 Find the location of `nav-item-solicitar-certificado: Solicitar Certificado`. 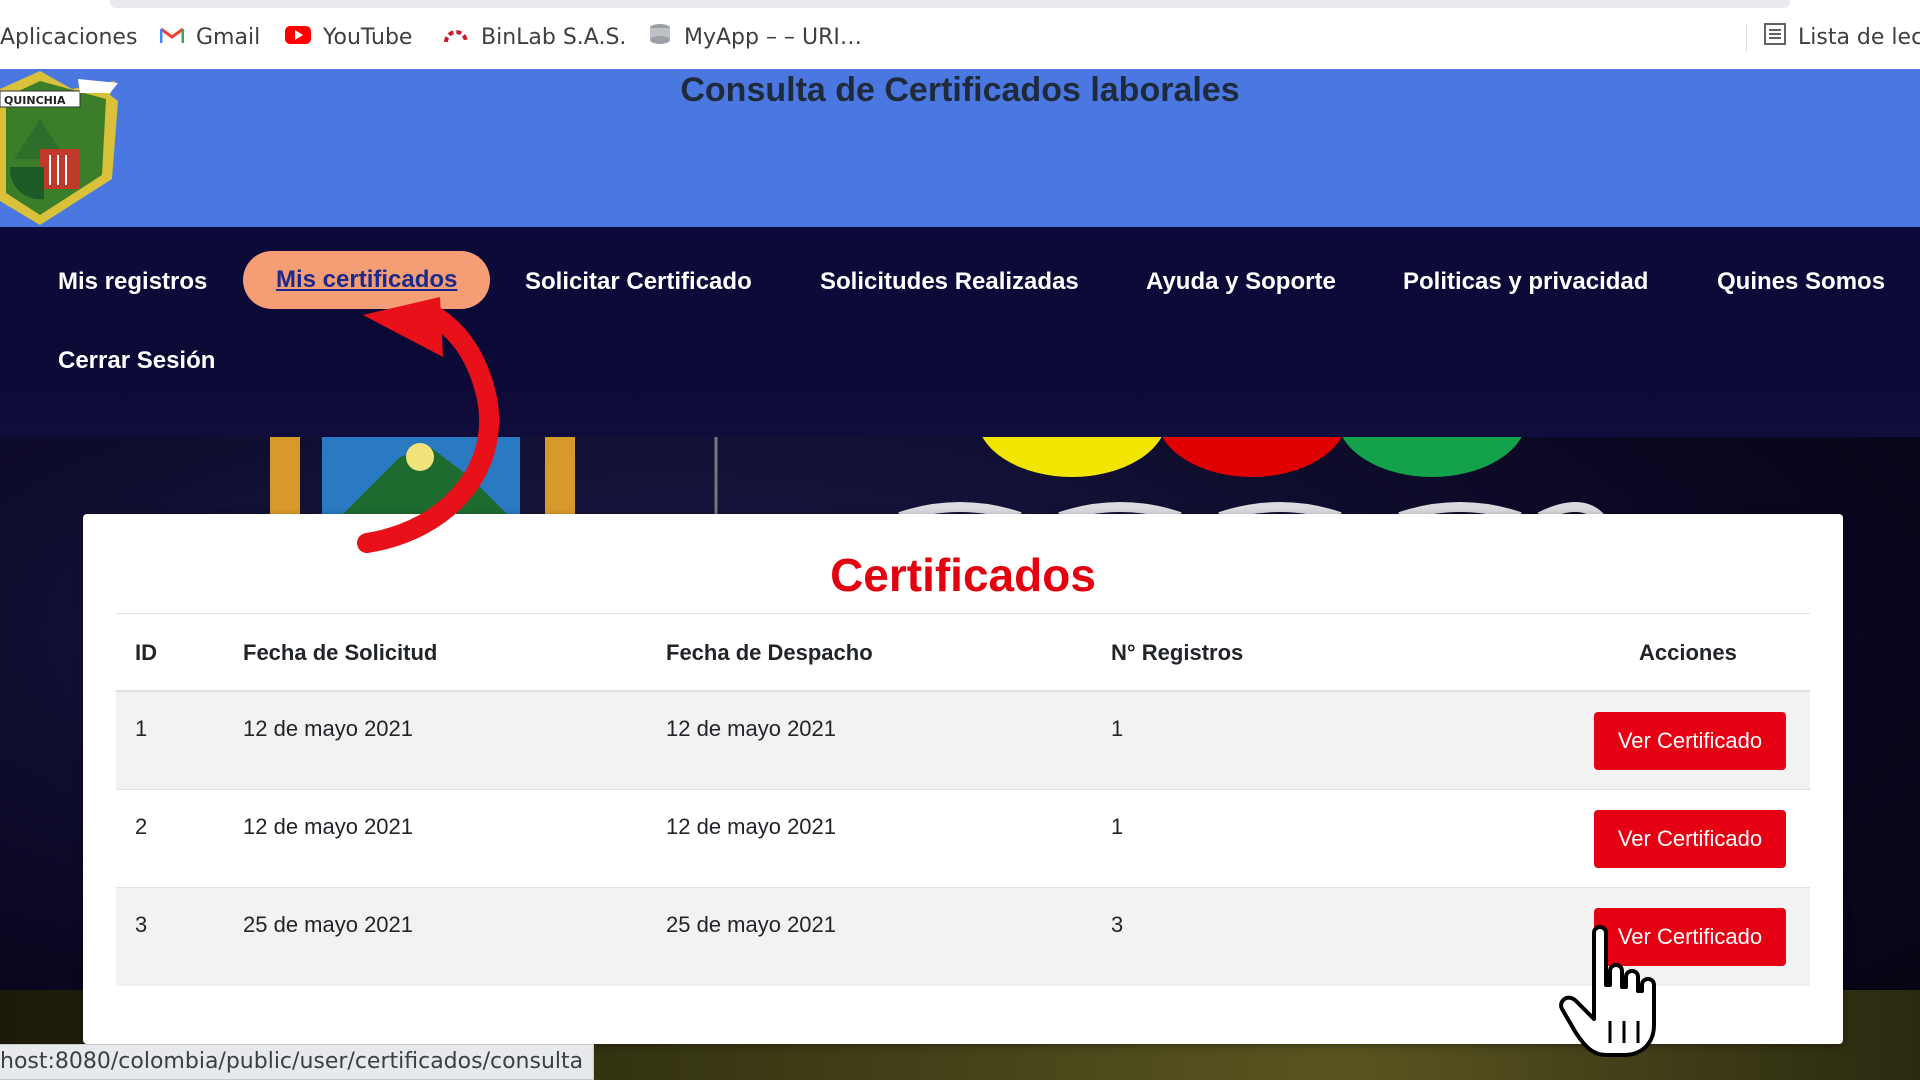

nav-item-solicitar-certificado: Solicitar Certificado is located at coordinates (638, 282).